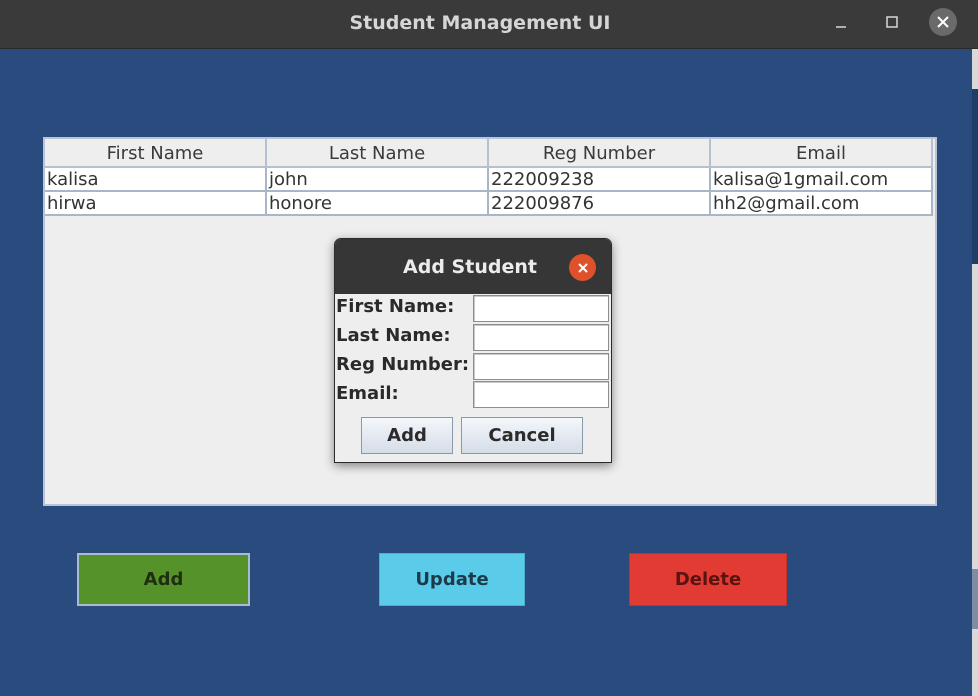  What do you see at coordinates (600, 153) in the screenshot?
I see `column-header-reg-number: Reg Number` at bounding box center [600, 153].